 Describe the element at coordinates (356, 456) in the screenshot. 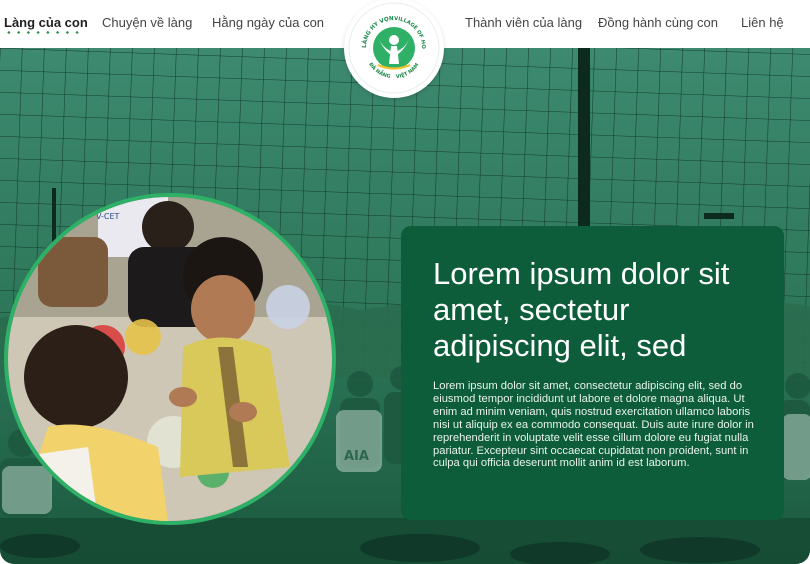

I see `background-shirt-text: AIA` at that location.